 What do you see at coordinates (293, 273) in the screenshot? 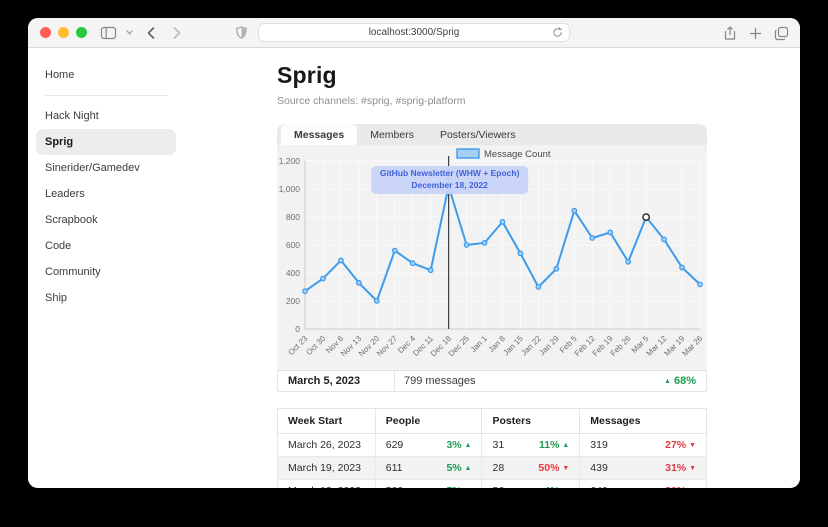
I see `svg-text: 400` at bounding box center [293, 273].